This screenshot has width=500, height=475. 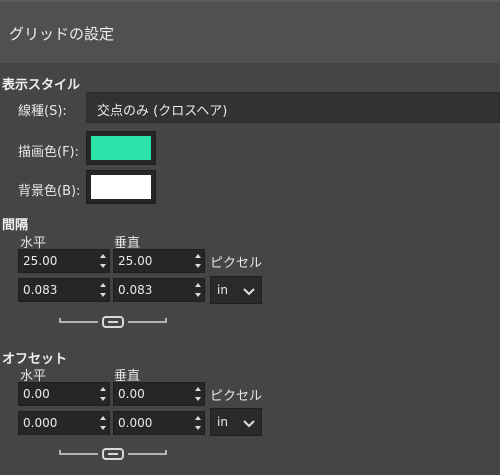 I want to click on offset-h-units-value: 0.000, so click(x=40, y=423).